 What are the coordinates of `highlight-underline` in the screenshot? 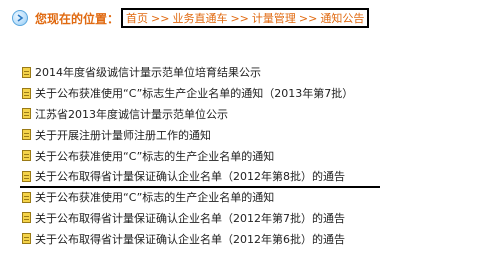 It's located at (200, 187).